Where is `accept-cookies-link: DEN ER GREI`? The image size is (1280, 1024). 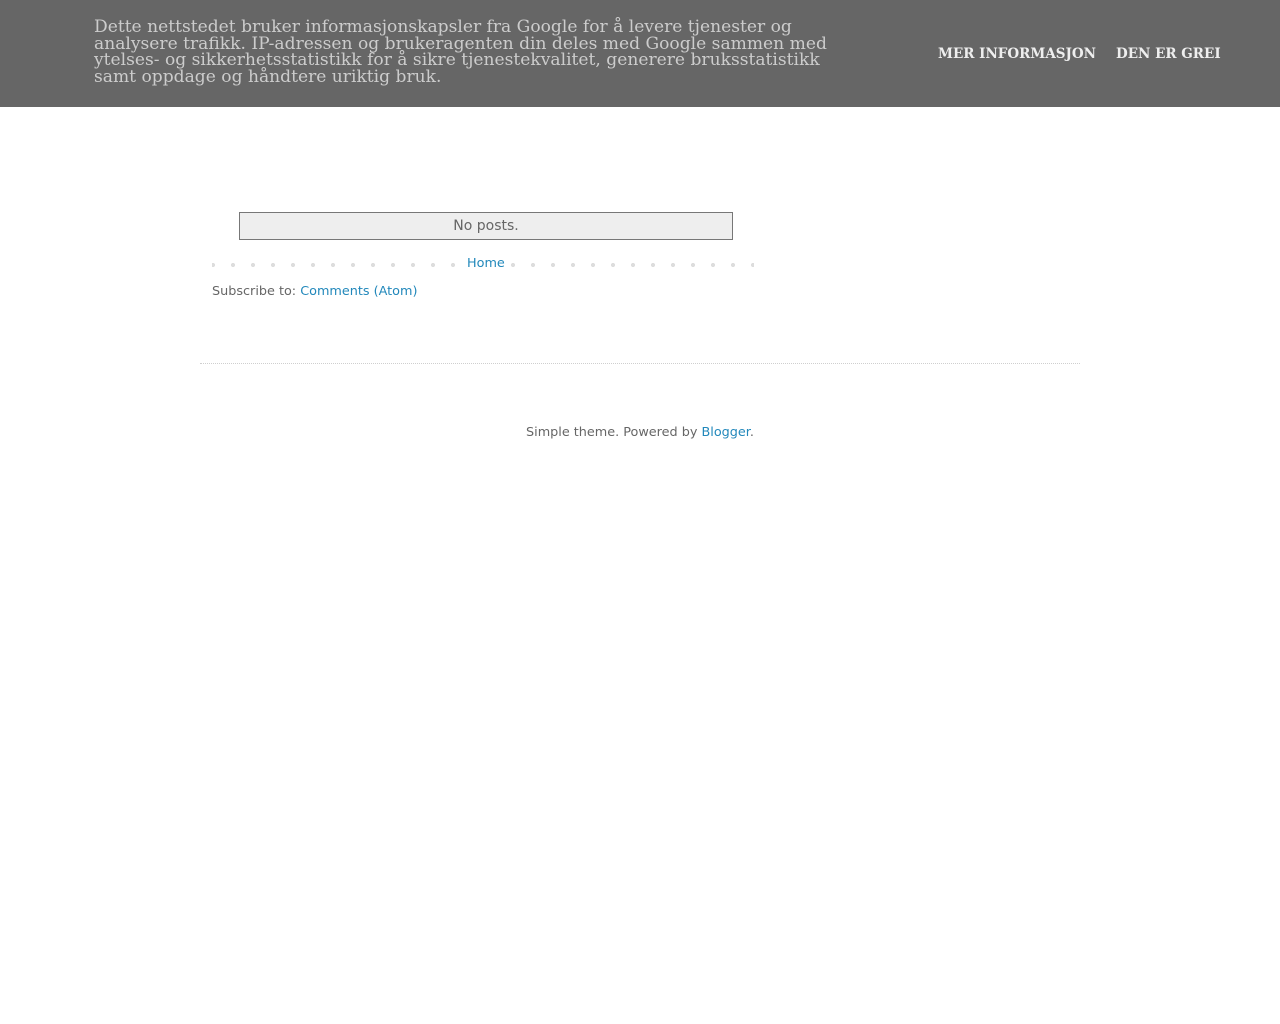 accept-cookies-link: DEN ER GREI is located at coordinates (1168, 54).